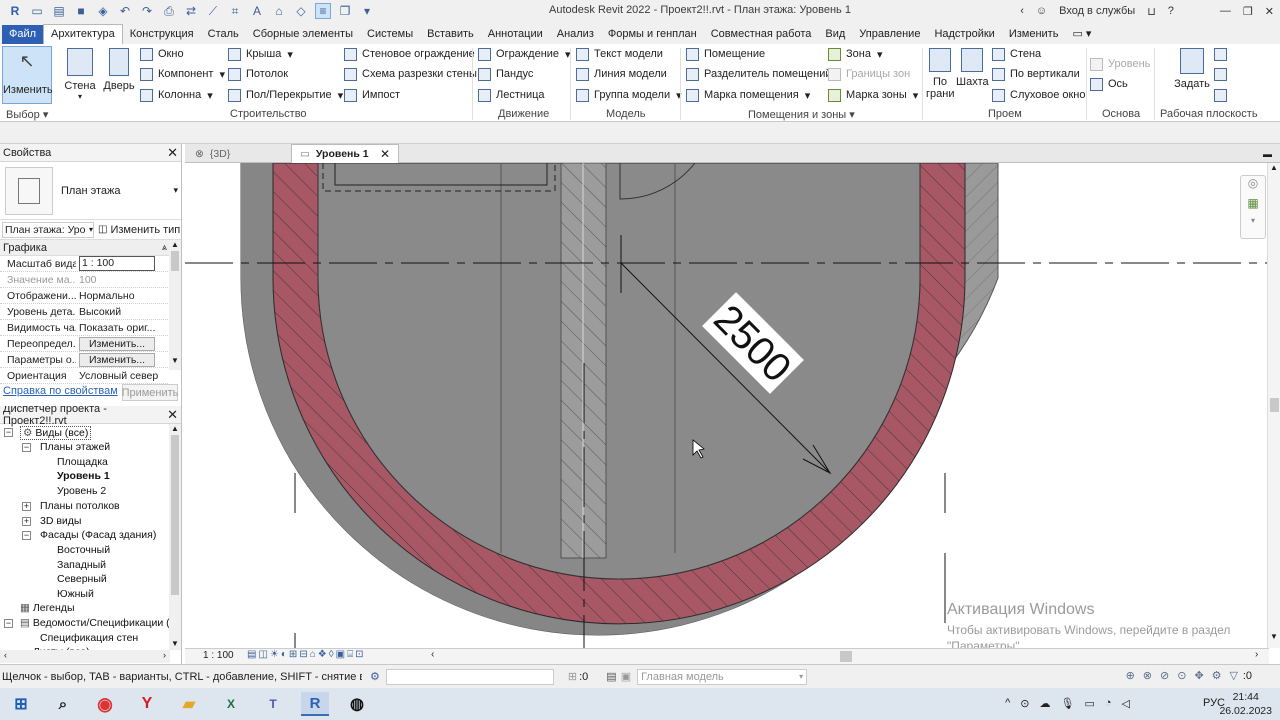 The width and height of the screenshot is (1280, 720). What do you see at coordinates (285, 654) in the screenshot?
I see `shadows-icon: ◐` at bounding box center [285, 654].